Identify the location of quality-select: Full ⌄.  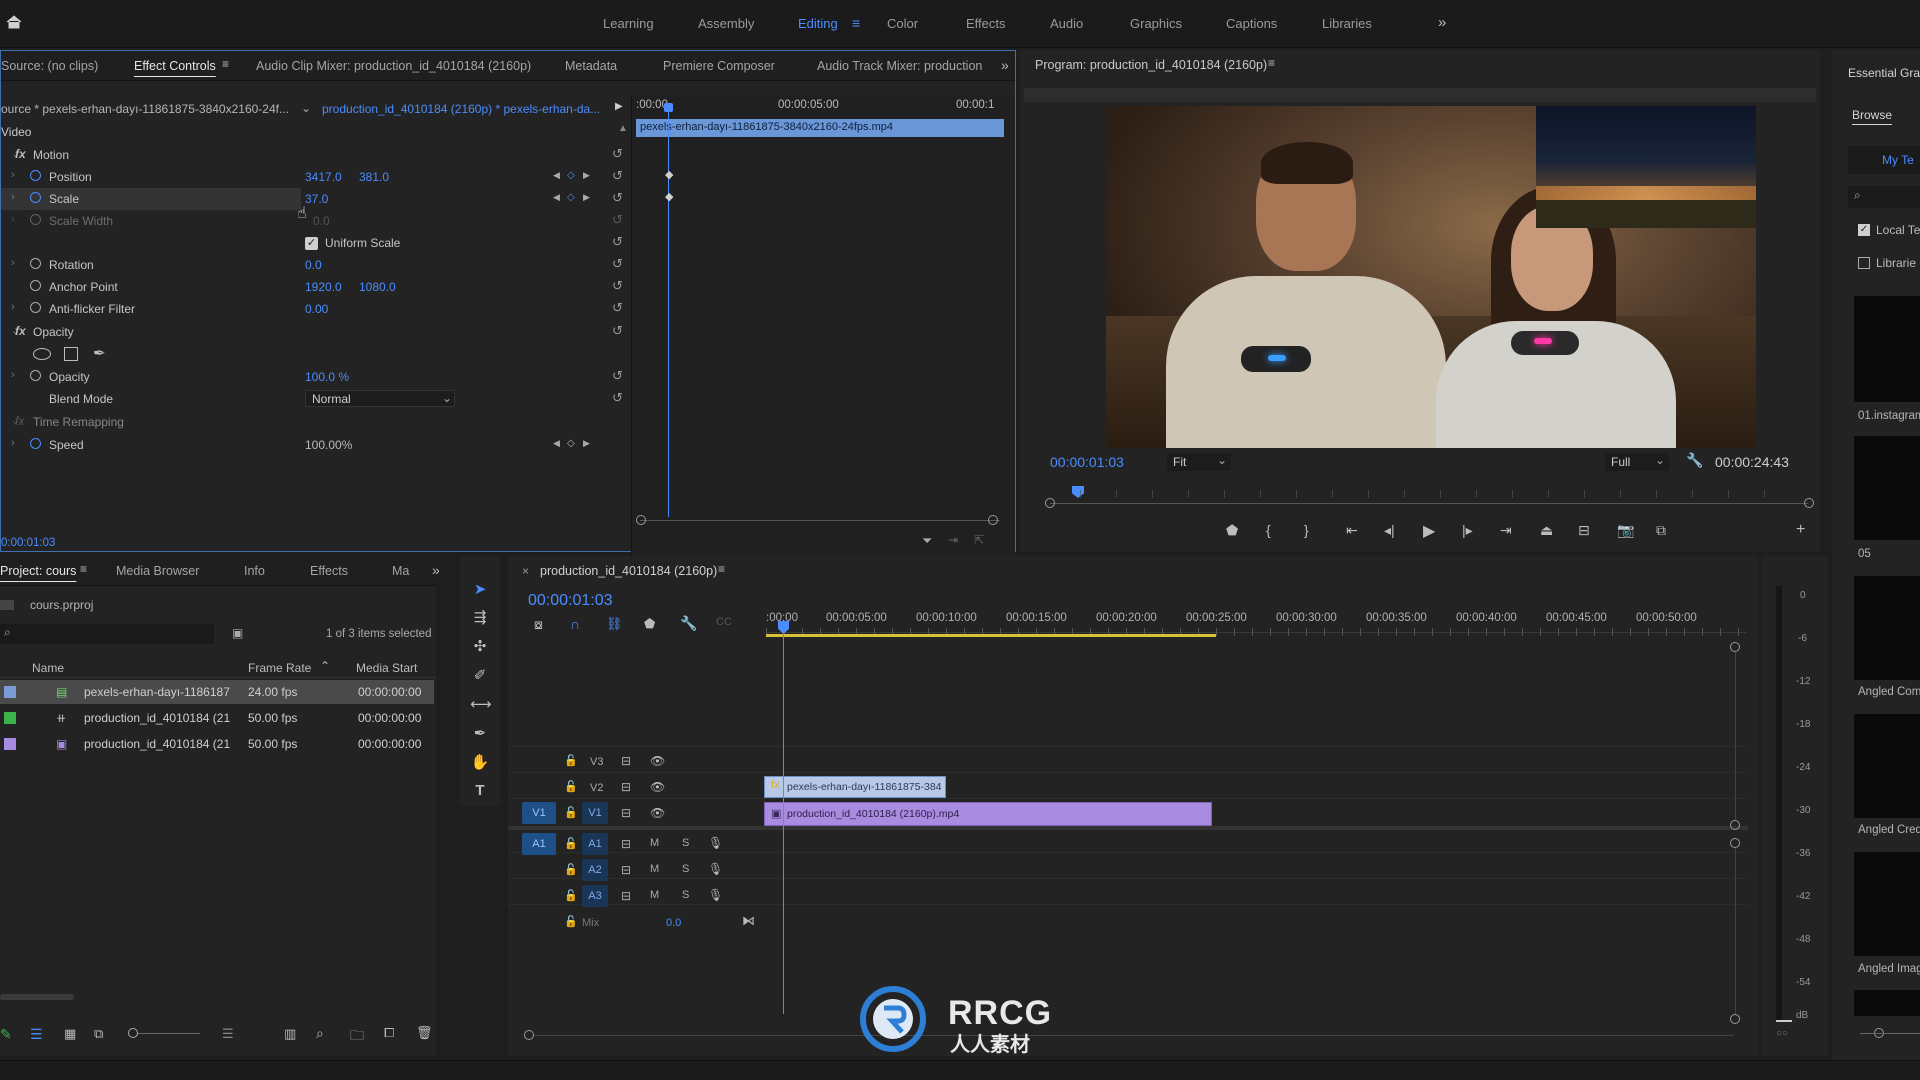
(1637, 462).